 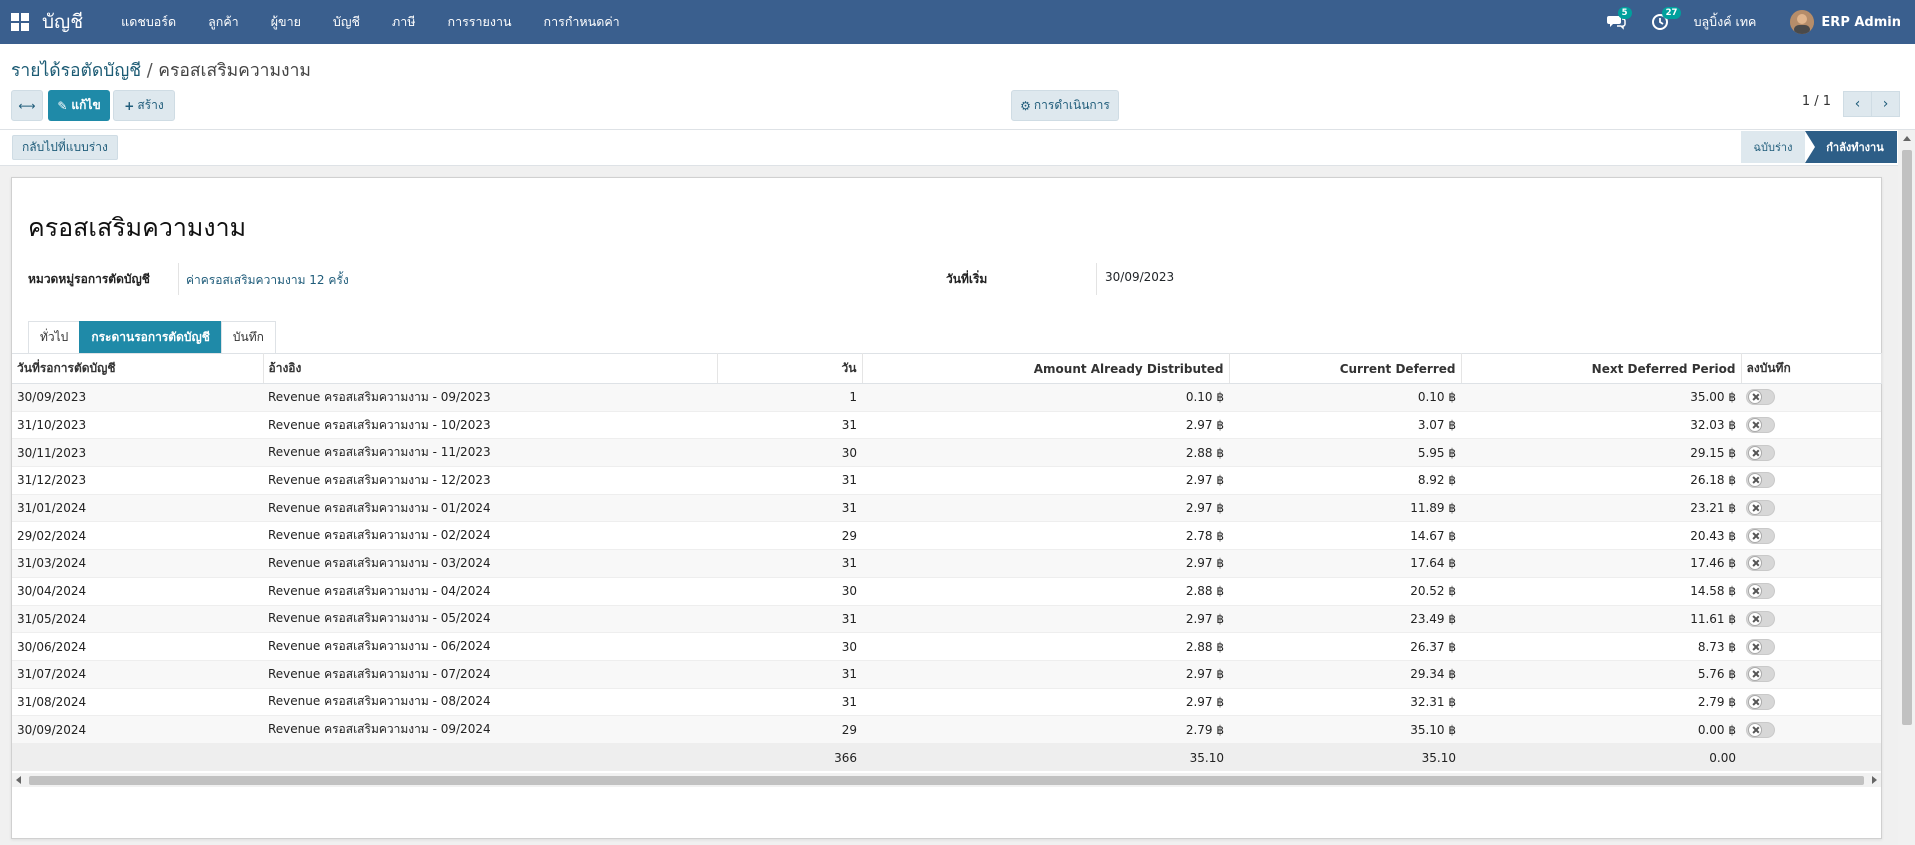 What do you see at coordinates (1345, 453) in the screenshot?
I see `cell-current-deferred: 5.95 ฿` at bounding box center [1345, 453].